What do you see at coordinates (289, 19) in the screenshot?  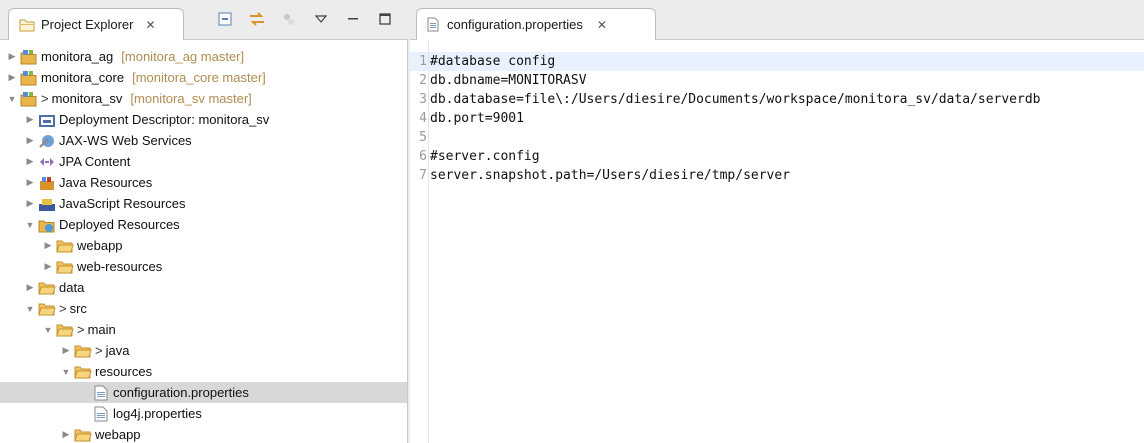 I see `filters-icon` at bounding box center [289, 19].